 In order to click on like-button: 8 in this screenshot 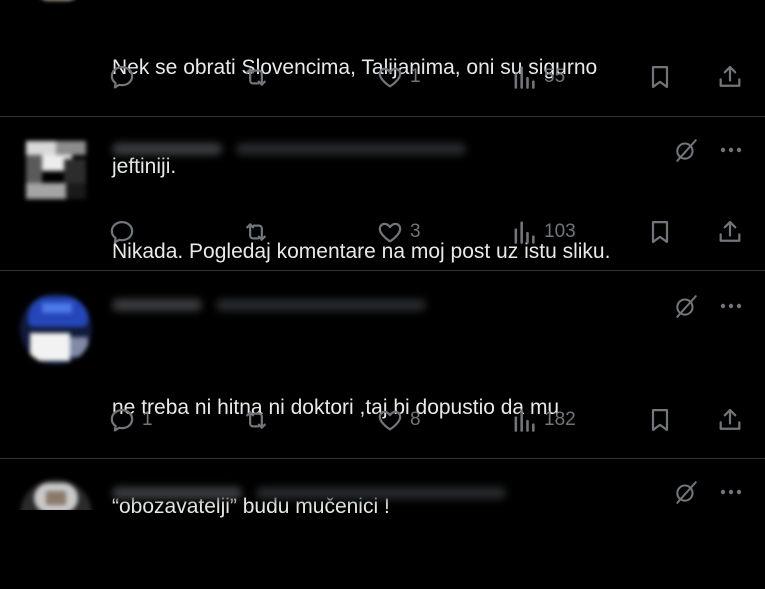, I will do `click(398, 420)`.